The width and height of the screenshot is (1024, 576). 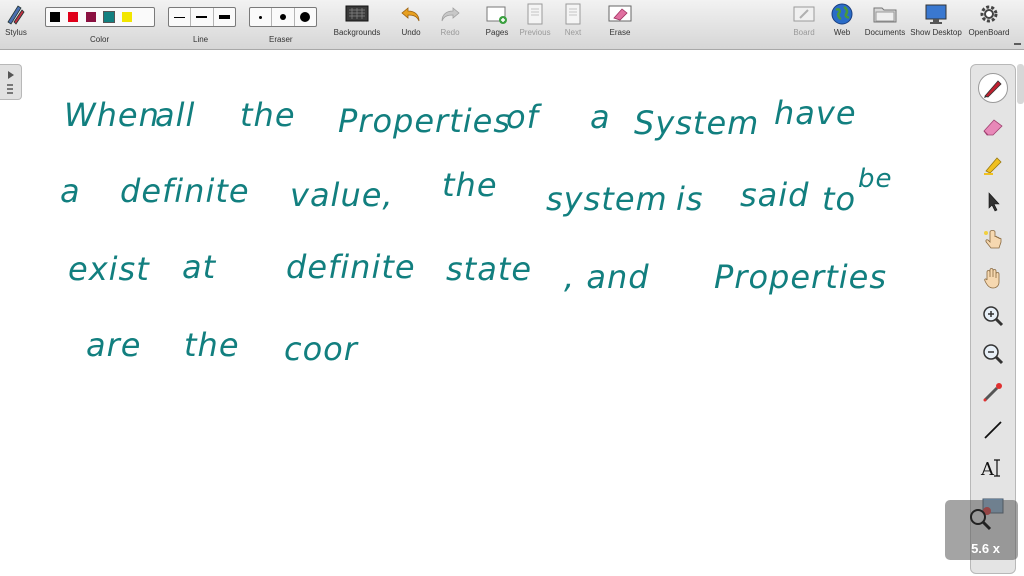 I want to click on selector-tool-button, so click(x=993, y=202).